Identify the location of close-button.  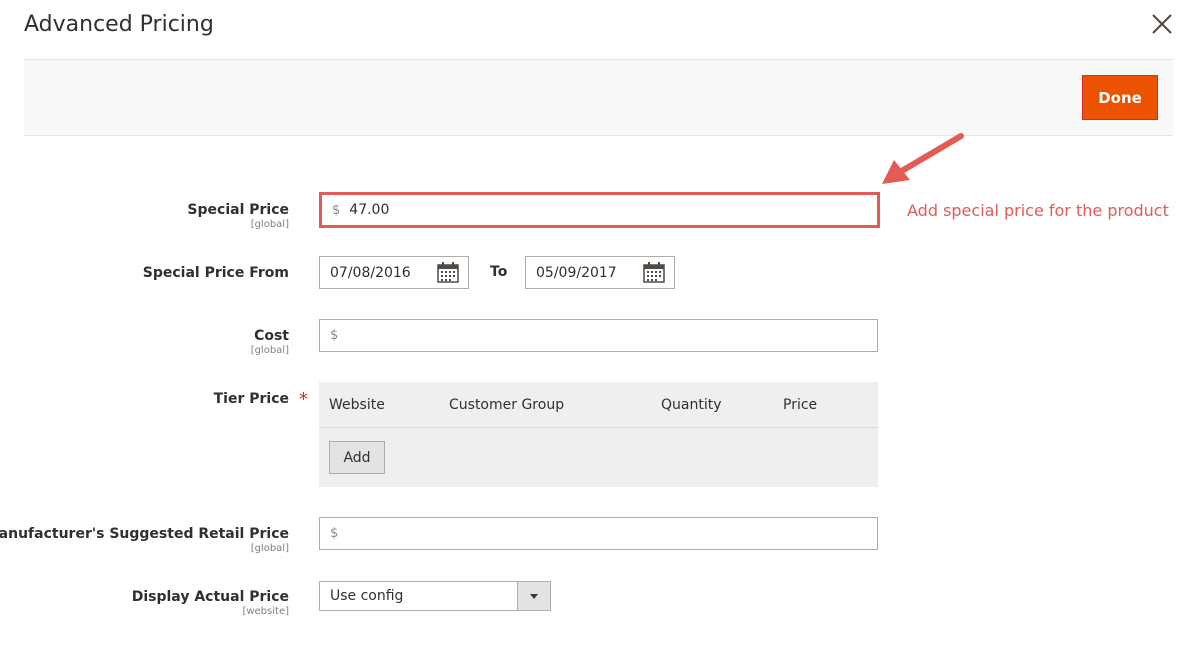
(1162, 24).